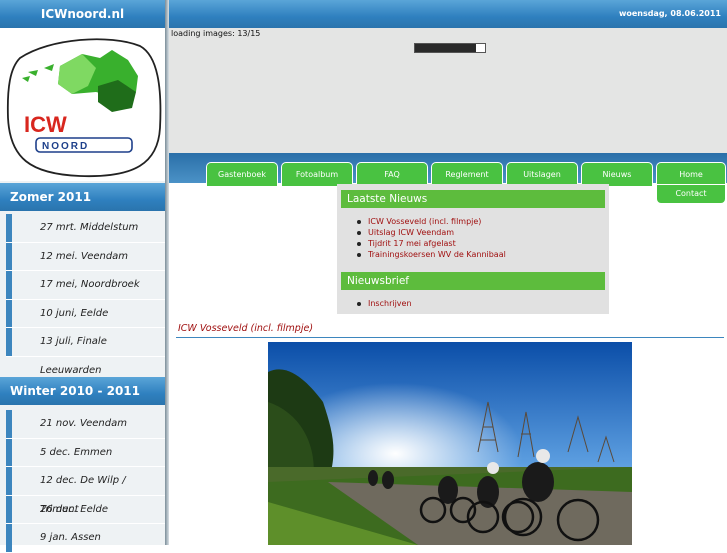 The image size is (727, 553). I want to click on season-item: 5 dec. Emmen, so click(85, 453).